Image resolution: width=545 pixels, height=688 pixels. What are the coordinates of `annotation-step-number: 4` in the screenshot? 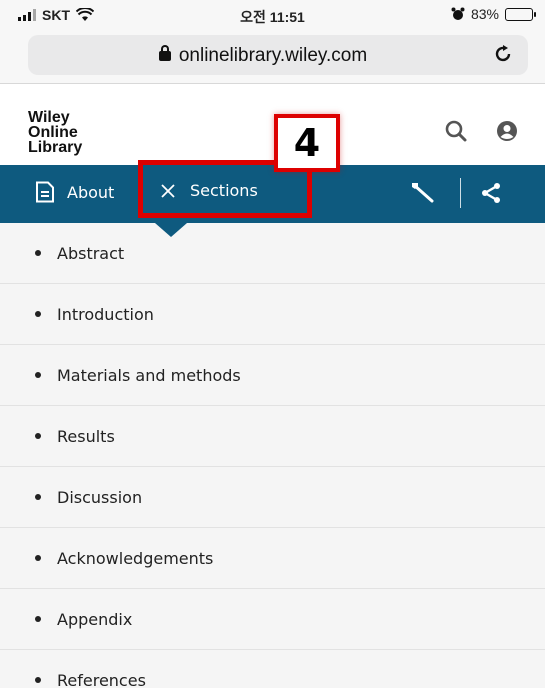 It's located at (307, 143).